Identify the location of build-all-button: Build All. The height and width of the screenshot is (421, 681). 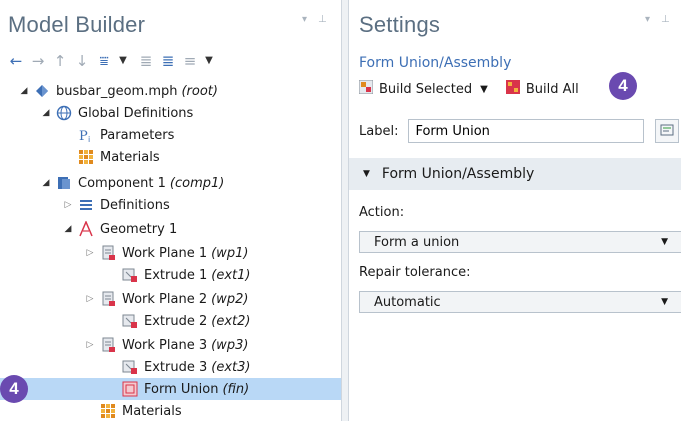
(542, 89).